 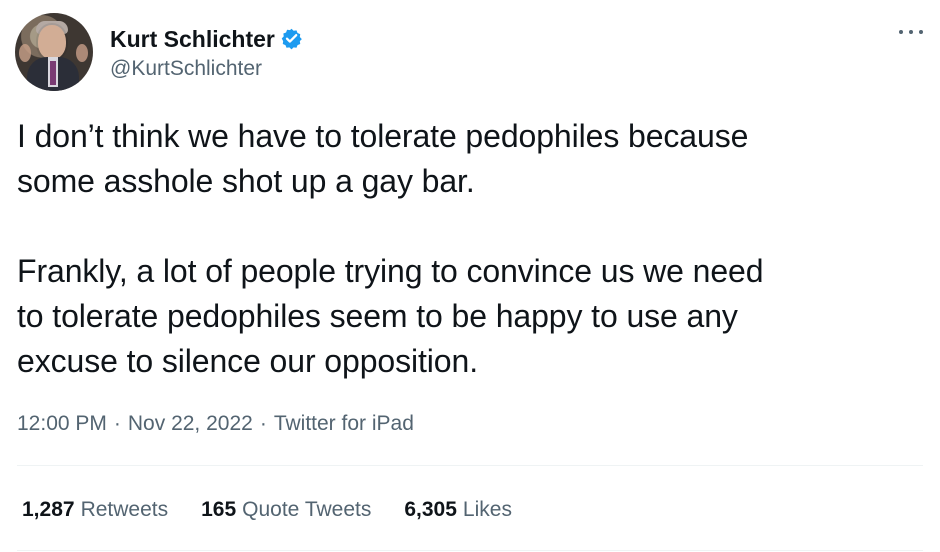 I want to click on bottom-divider, so click(x=470, y=550).